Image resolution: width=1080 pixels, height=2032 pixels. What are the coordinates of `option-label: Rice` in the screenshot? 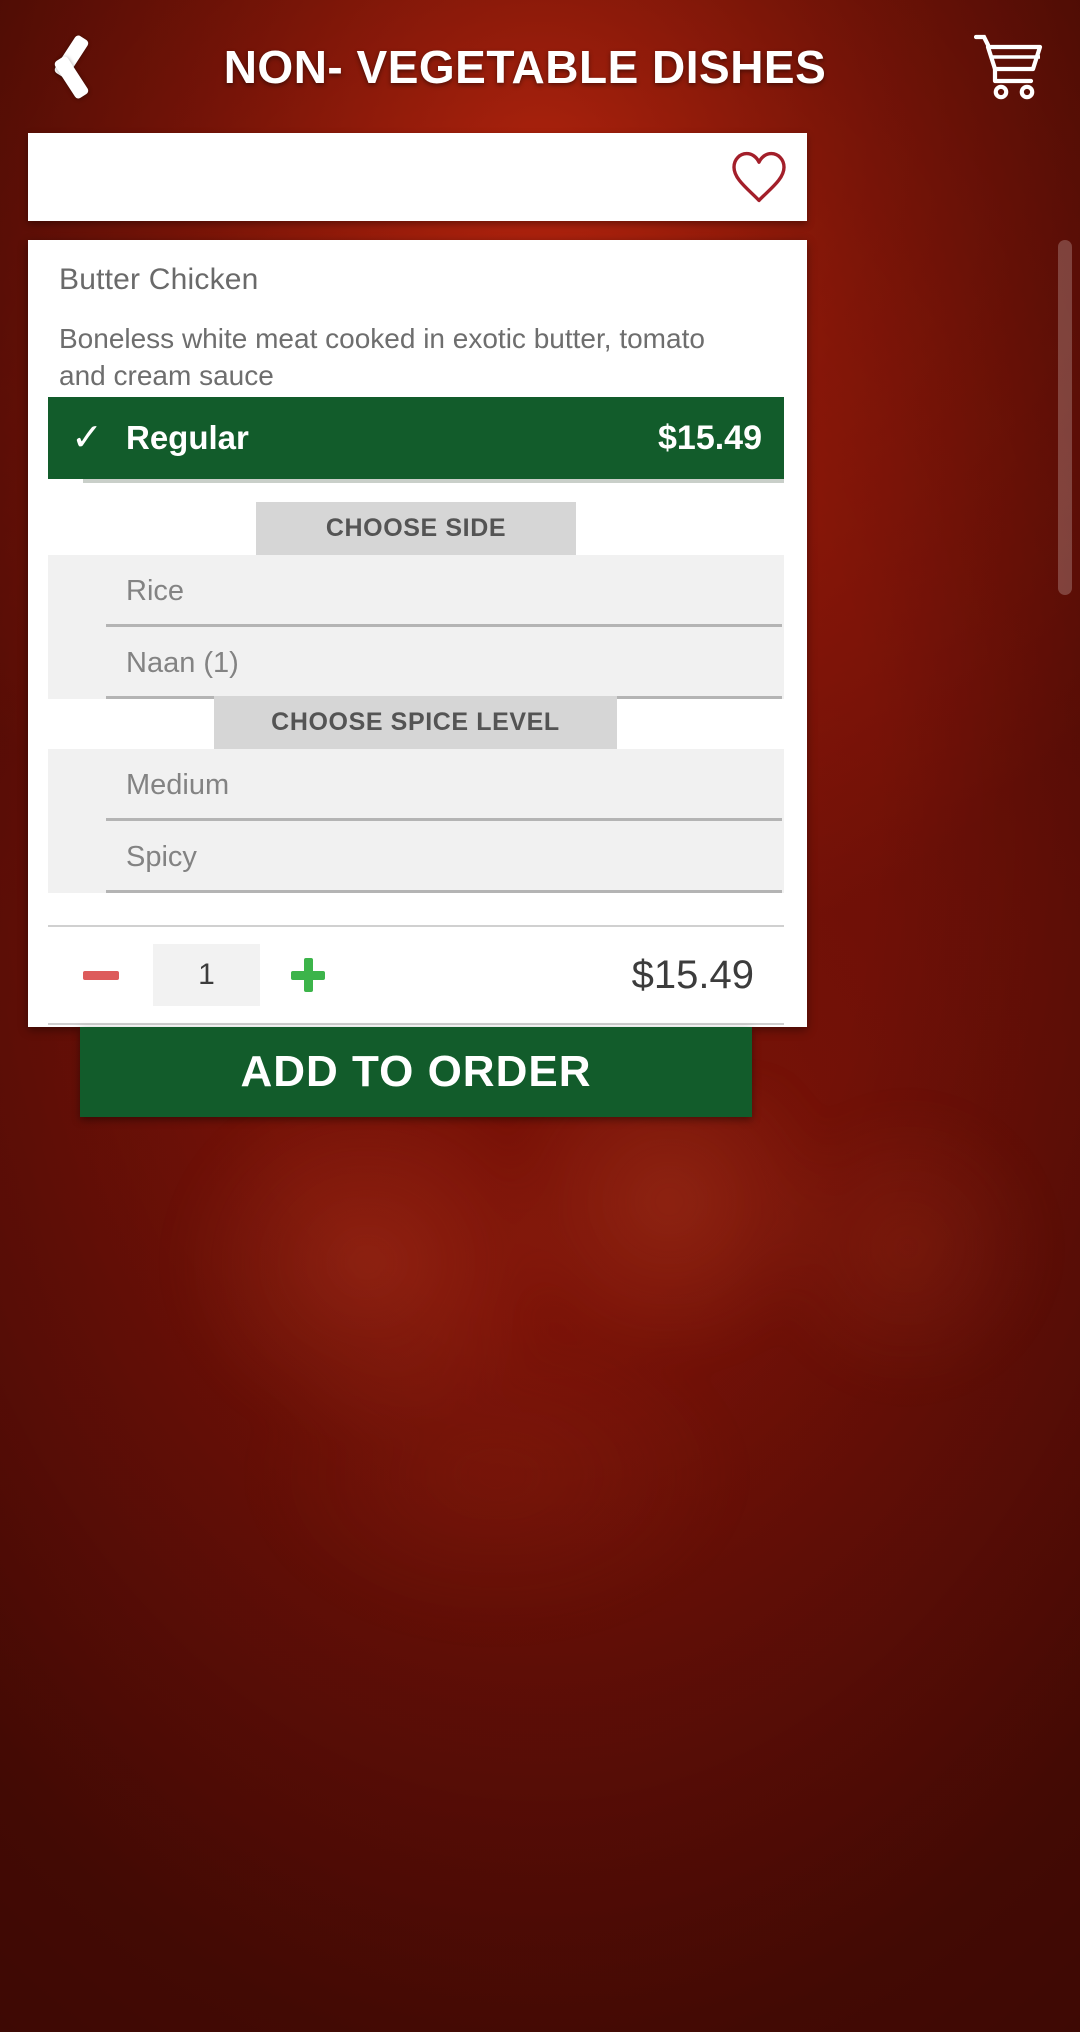 It's located at (155, 590).